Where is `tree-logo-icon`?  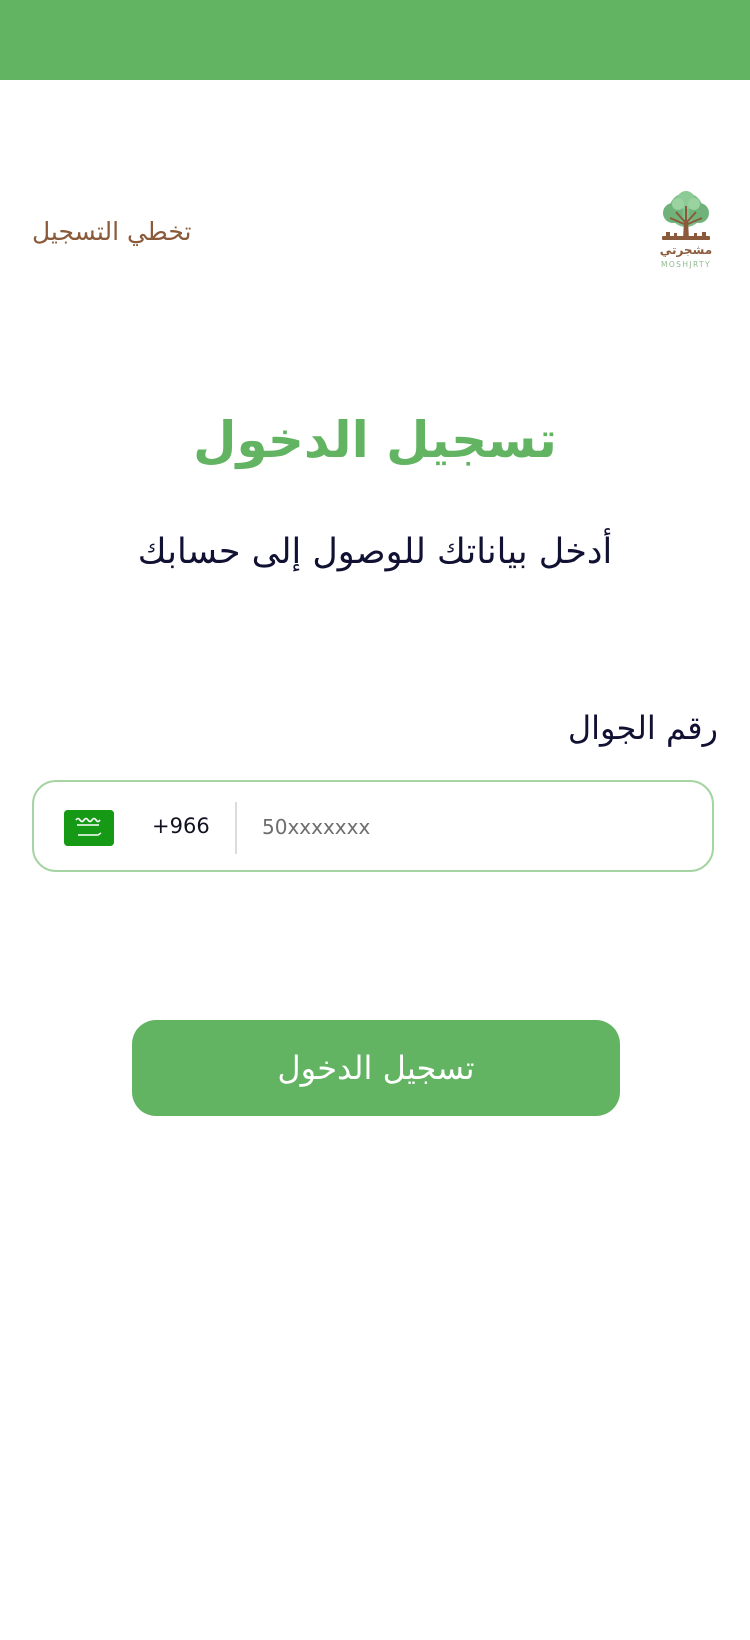 tree-logo-icon is located at coordinates (686, 215).